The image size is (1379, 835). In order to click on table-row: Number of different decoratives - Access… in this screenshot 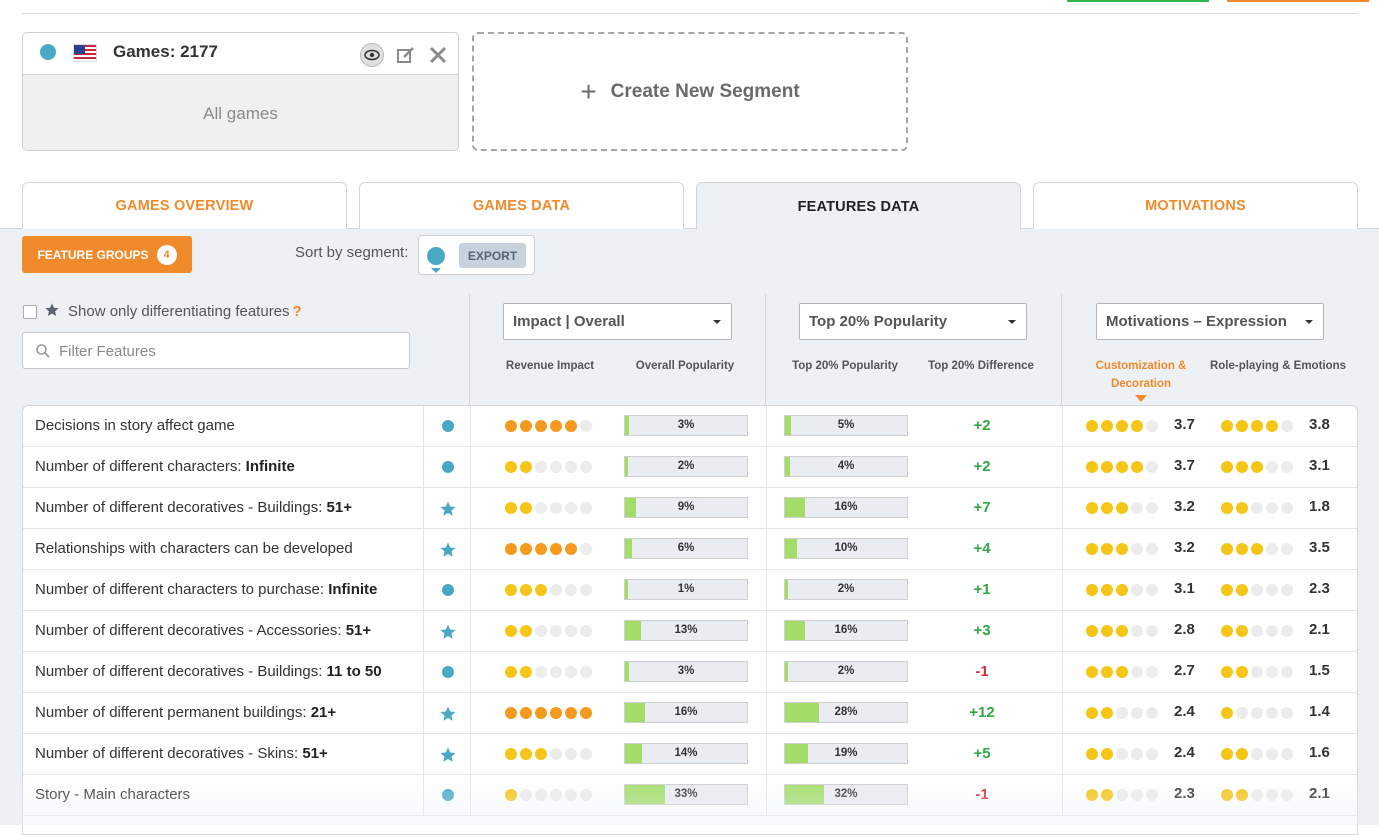, I will do `click(690, 631)`.